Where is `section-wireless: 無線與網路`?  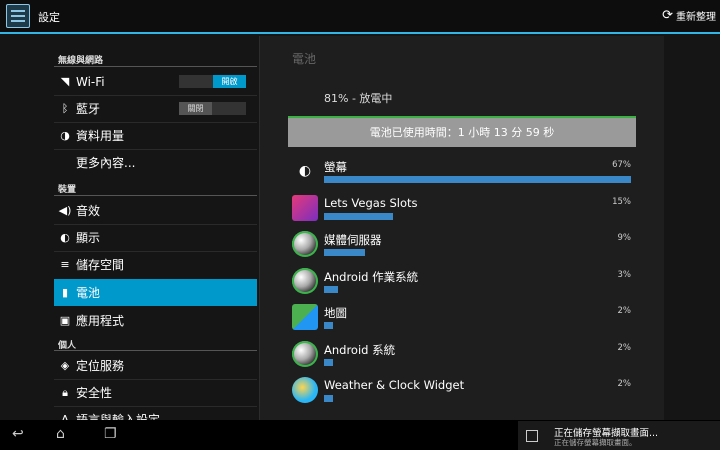 section-wireless: 無線與網路 is located at coordinates (81, 61).